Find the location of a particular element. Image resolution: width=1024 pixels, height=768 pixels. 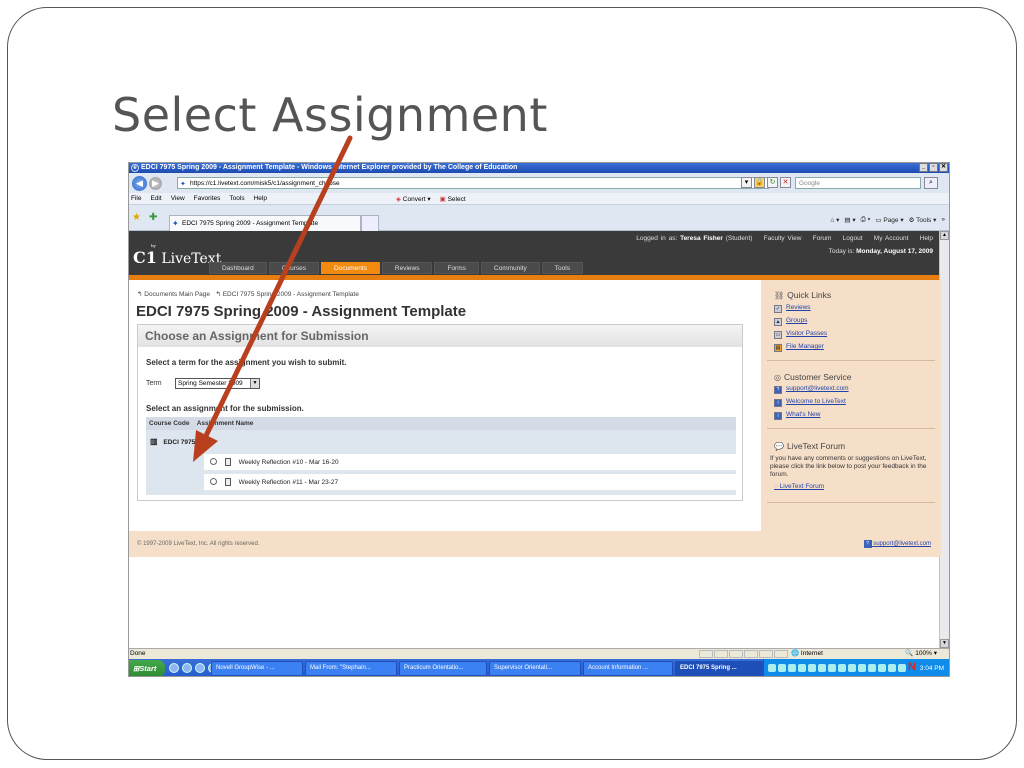

livetext-c1-icon: C1 is located at coordinates (145, 257).